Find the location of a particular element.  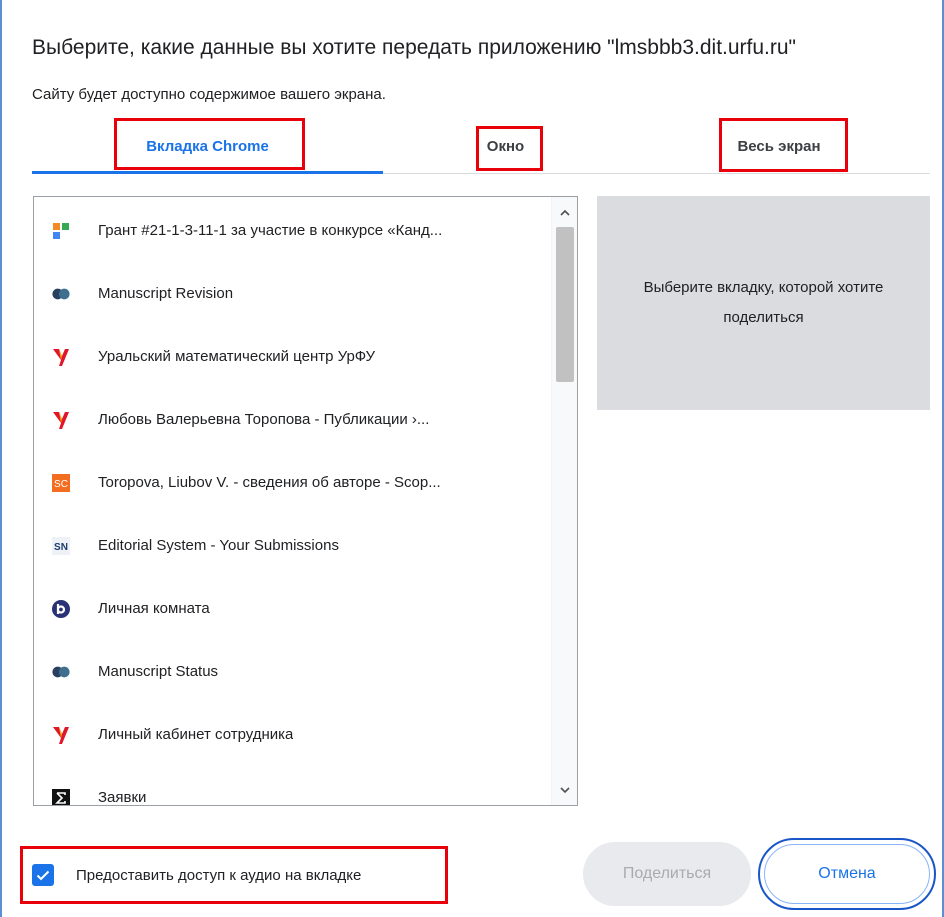

tab-list-item: Заявки is located at coordinates (293, 786).